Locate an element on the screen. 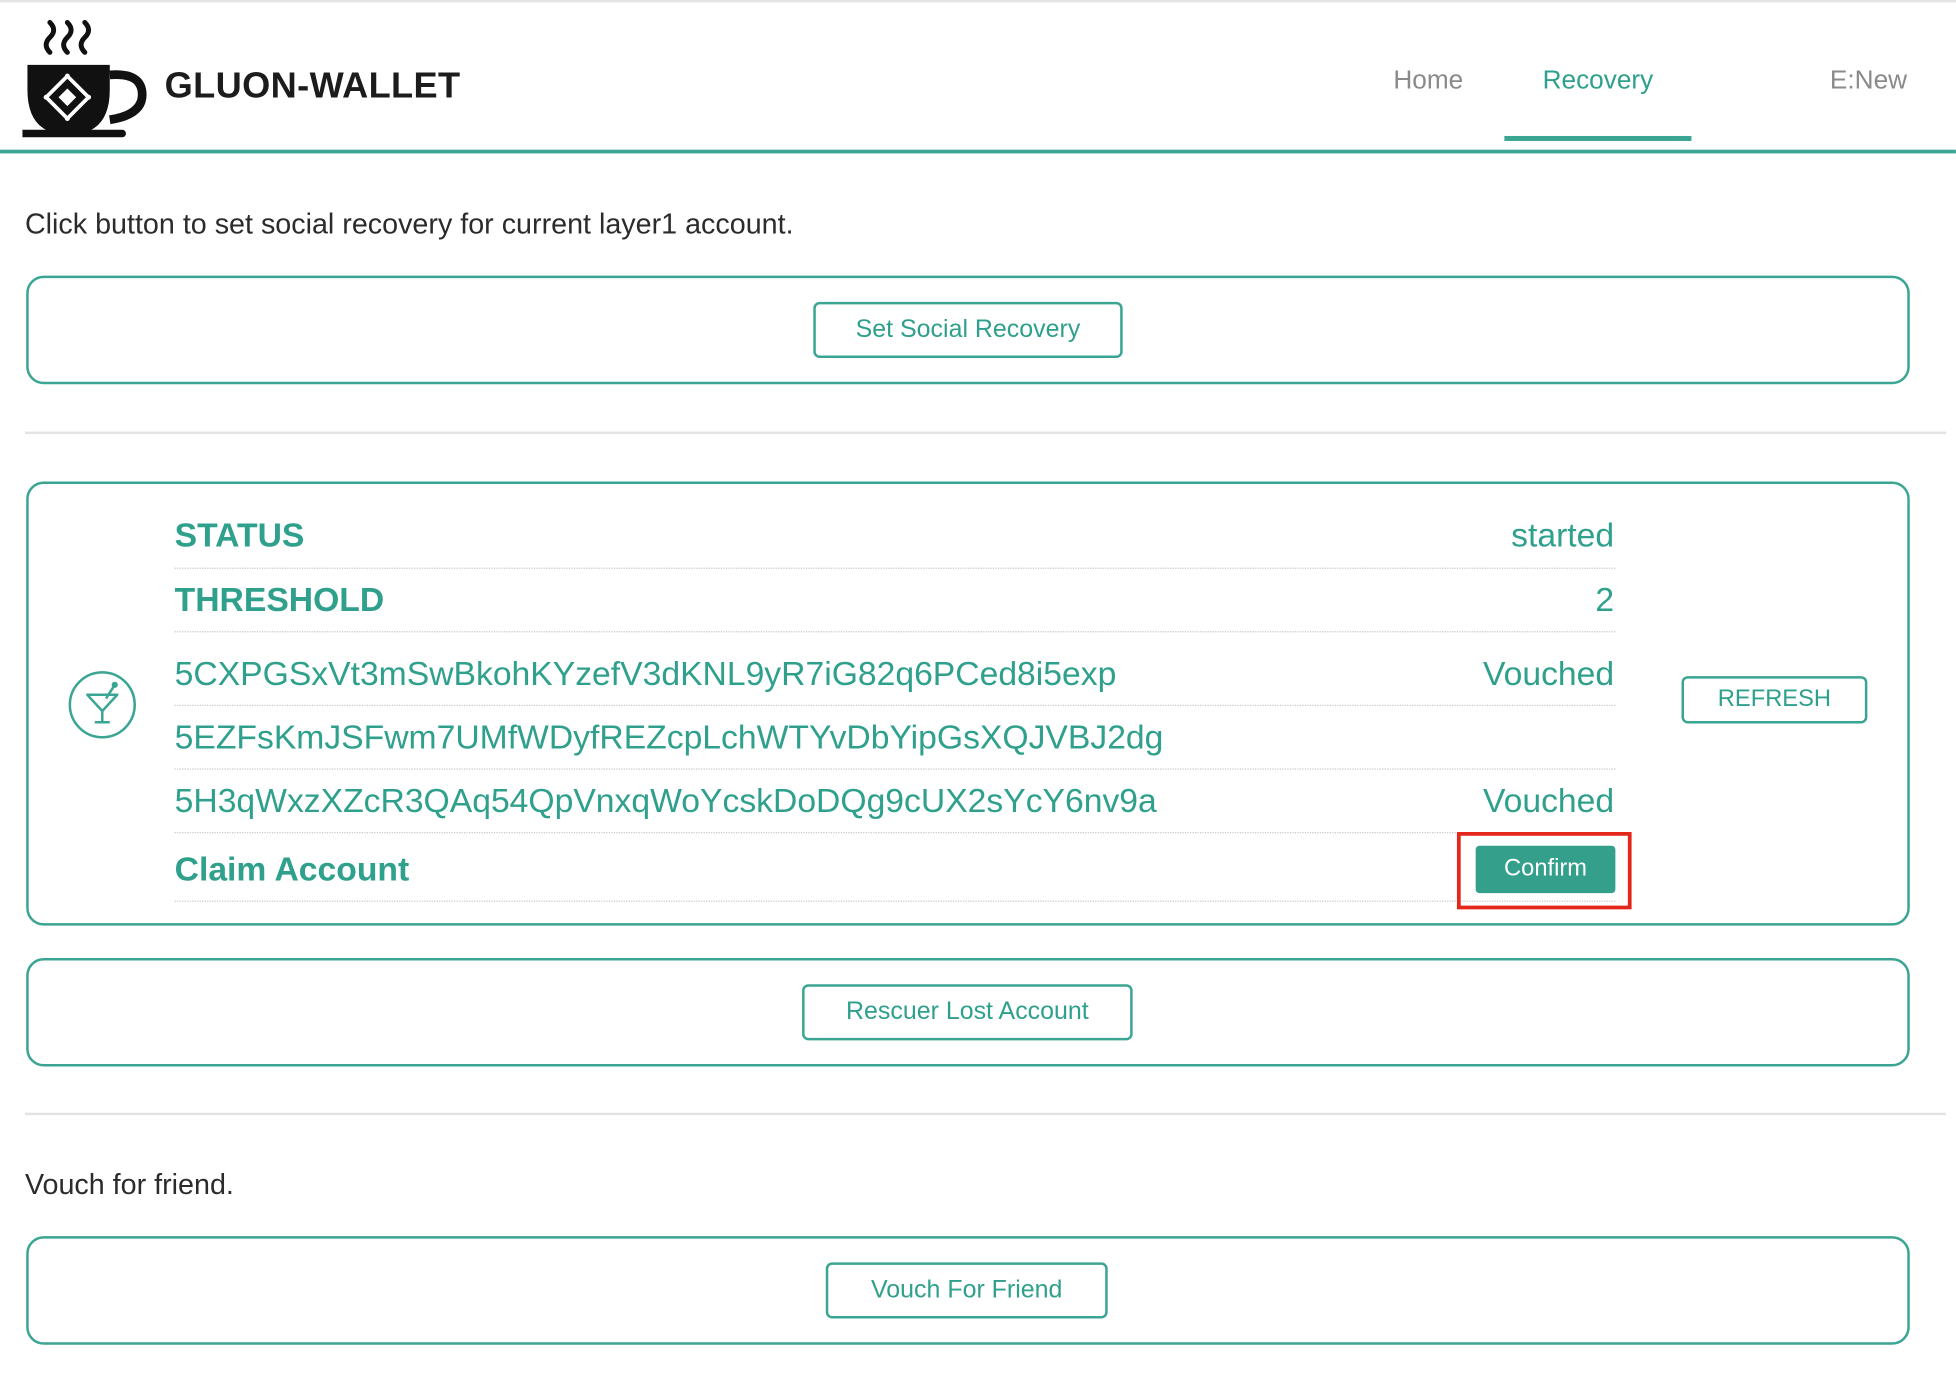 The height and width of the screenshot is (1392, 1956). top-border is located at coordinates (978, 1).